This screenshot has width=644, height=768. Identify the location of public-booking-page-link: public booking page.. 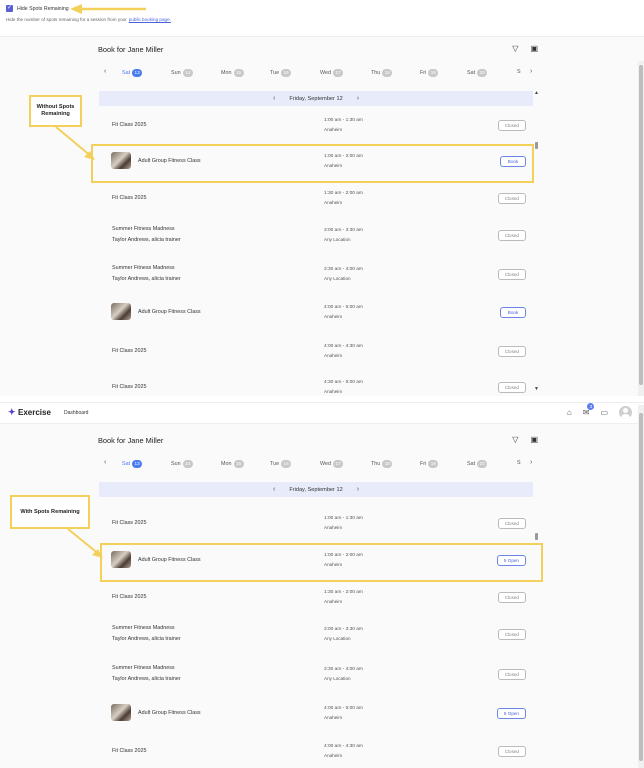
(150, 19).